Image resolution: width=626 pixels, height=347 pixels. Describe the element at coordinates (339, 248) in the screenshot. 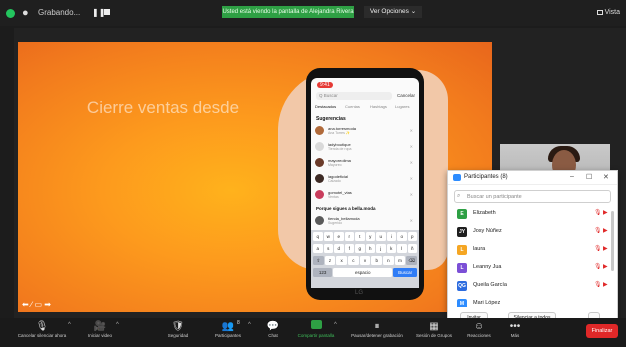

I see `key: d` at that location.